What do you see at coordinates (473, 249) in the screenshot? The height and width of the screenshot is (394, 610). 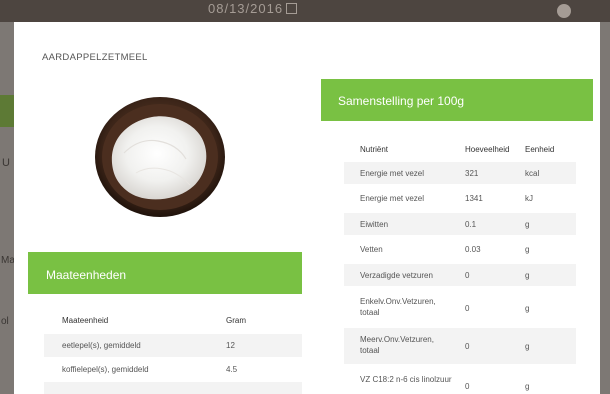 I see `amount-cell: 0.03` at bounding box center [473, 249].